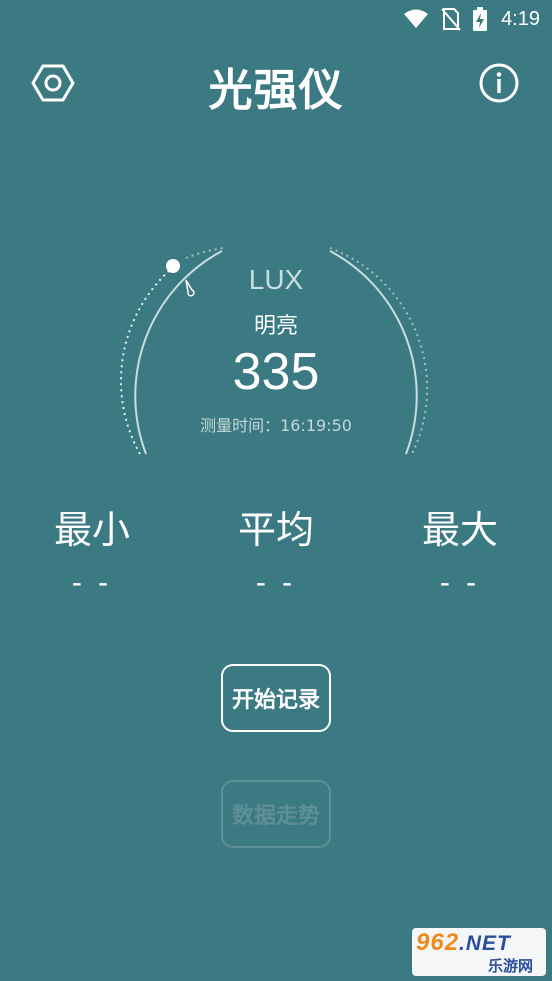  I want to click on watermark-logo-top: 962.NET, so click(463, 943).